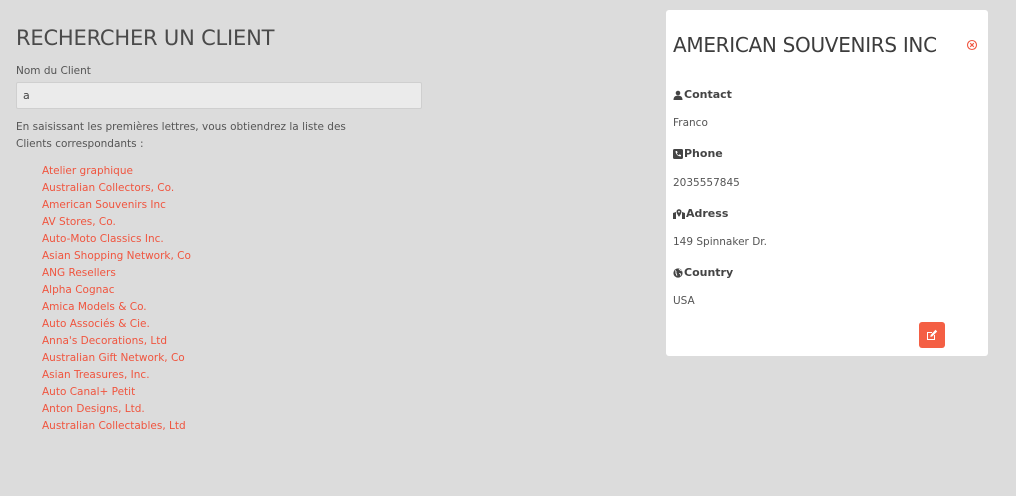 The width and height of the screenshot is (1016, 496). What do you see at coordinates (972, 45) in the screenshot?
I see `close-circle-icon` at bounding box center [972, 45].